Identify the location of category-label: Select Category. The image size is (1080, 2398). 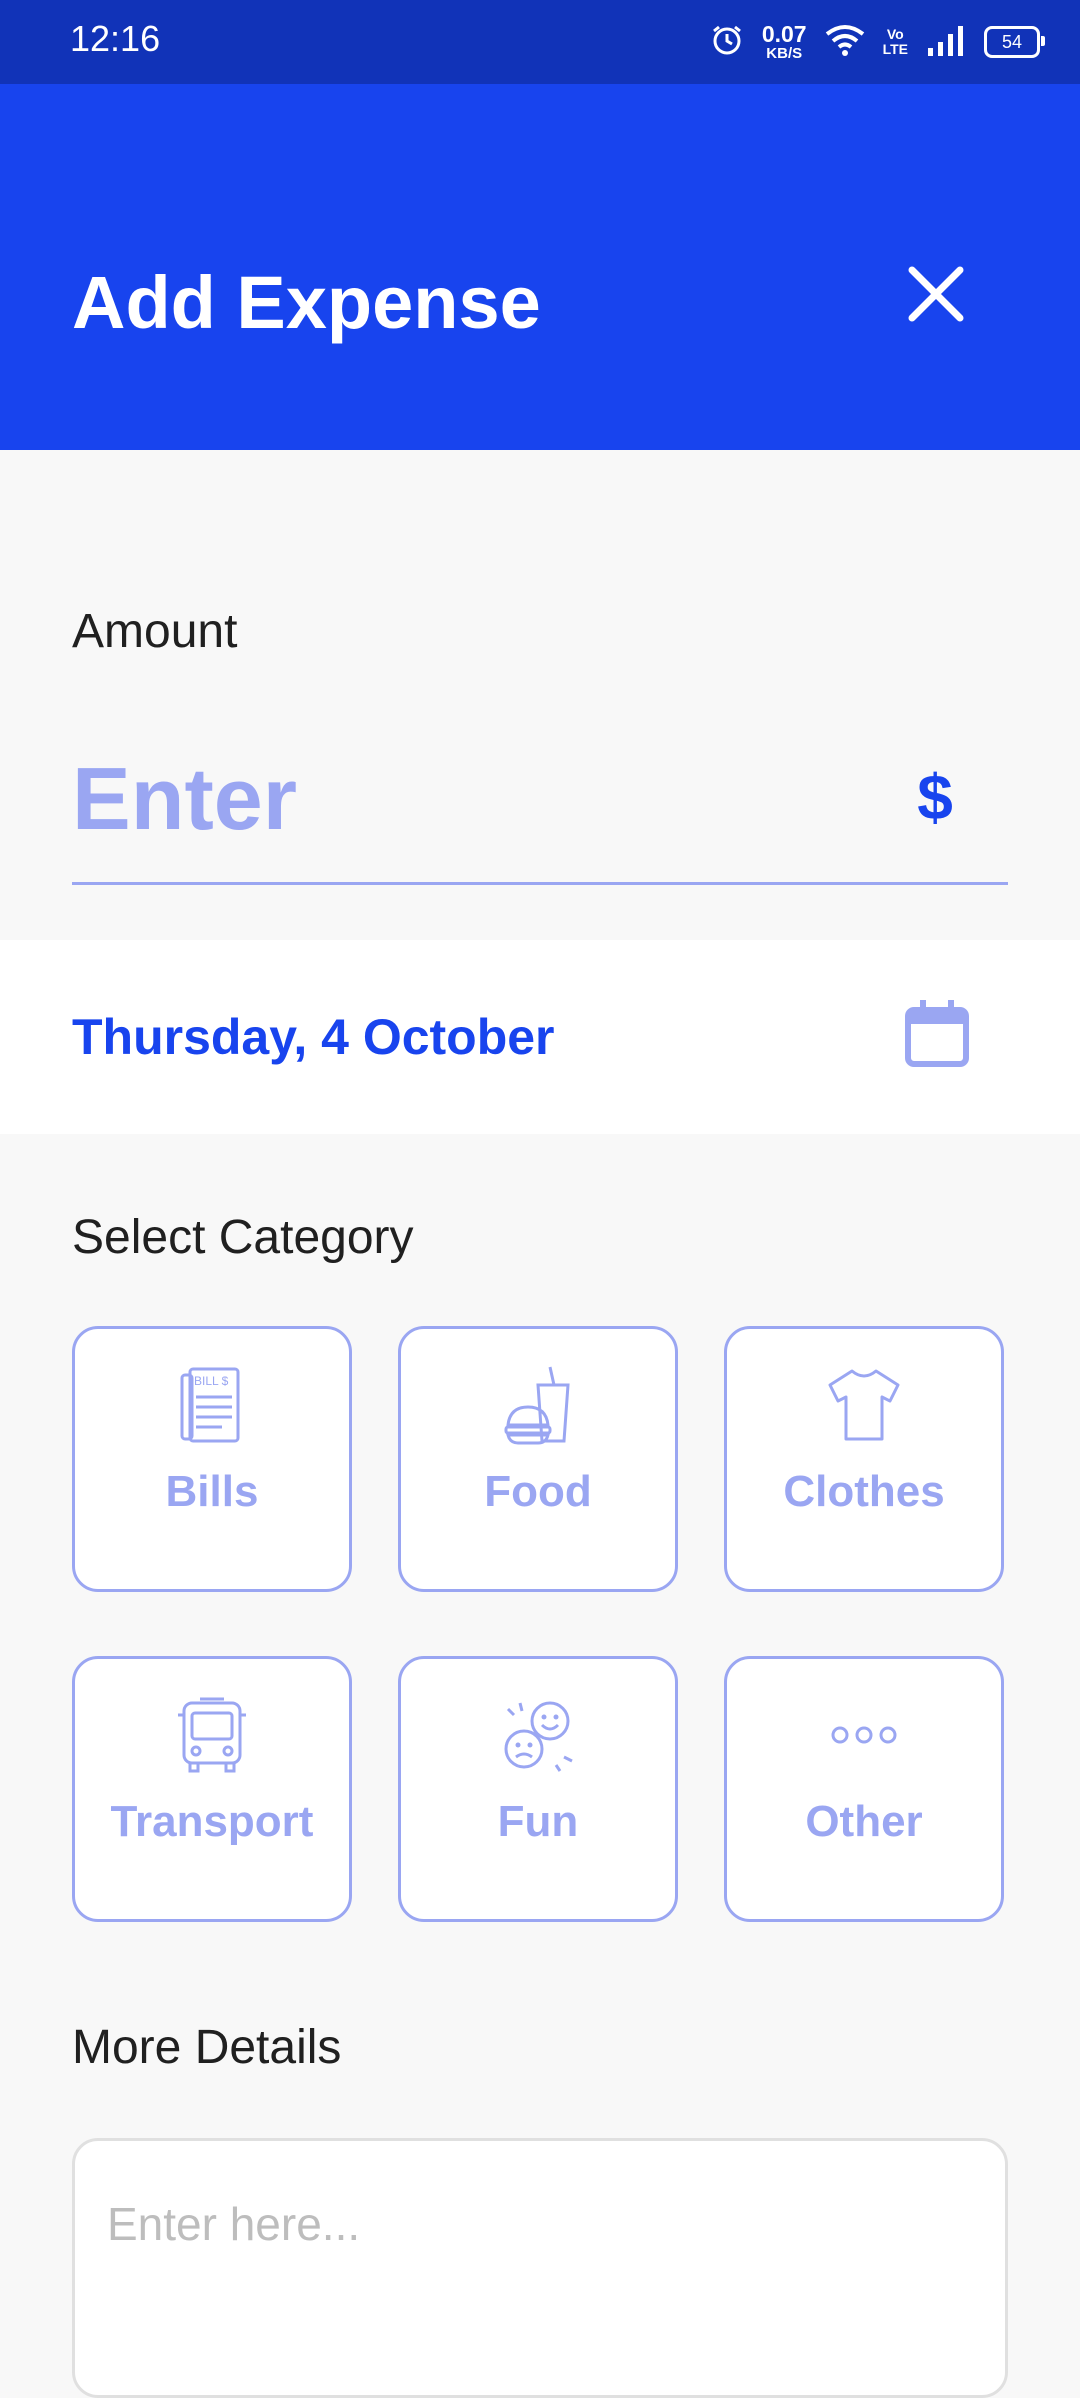
(243, 1237).